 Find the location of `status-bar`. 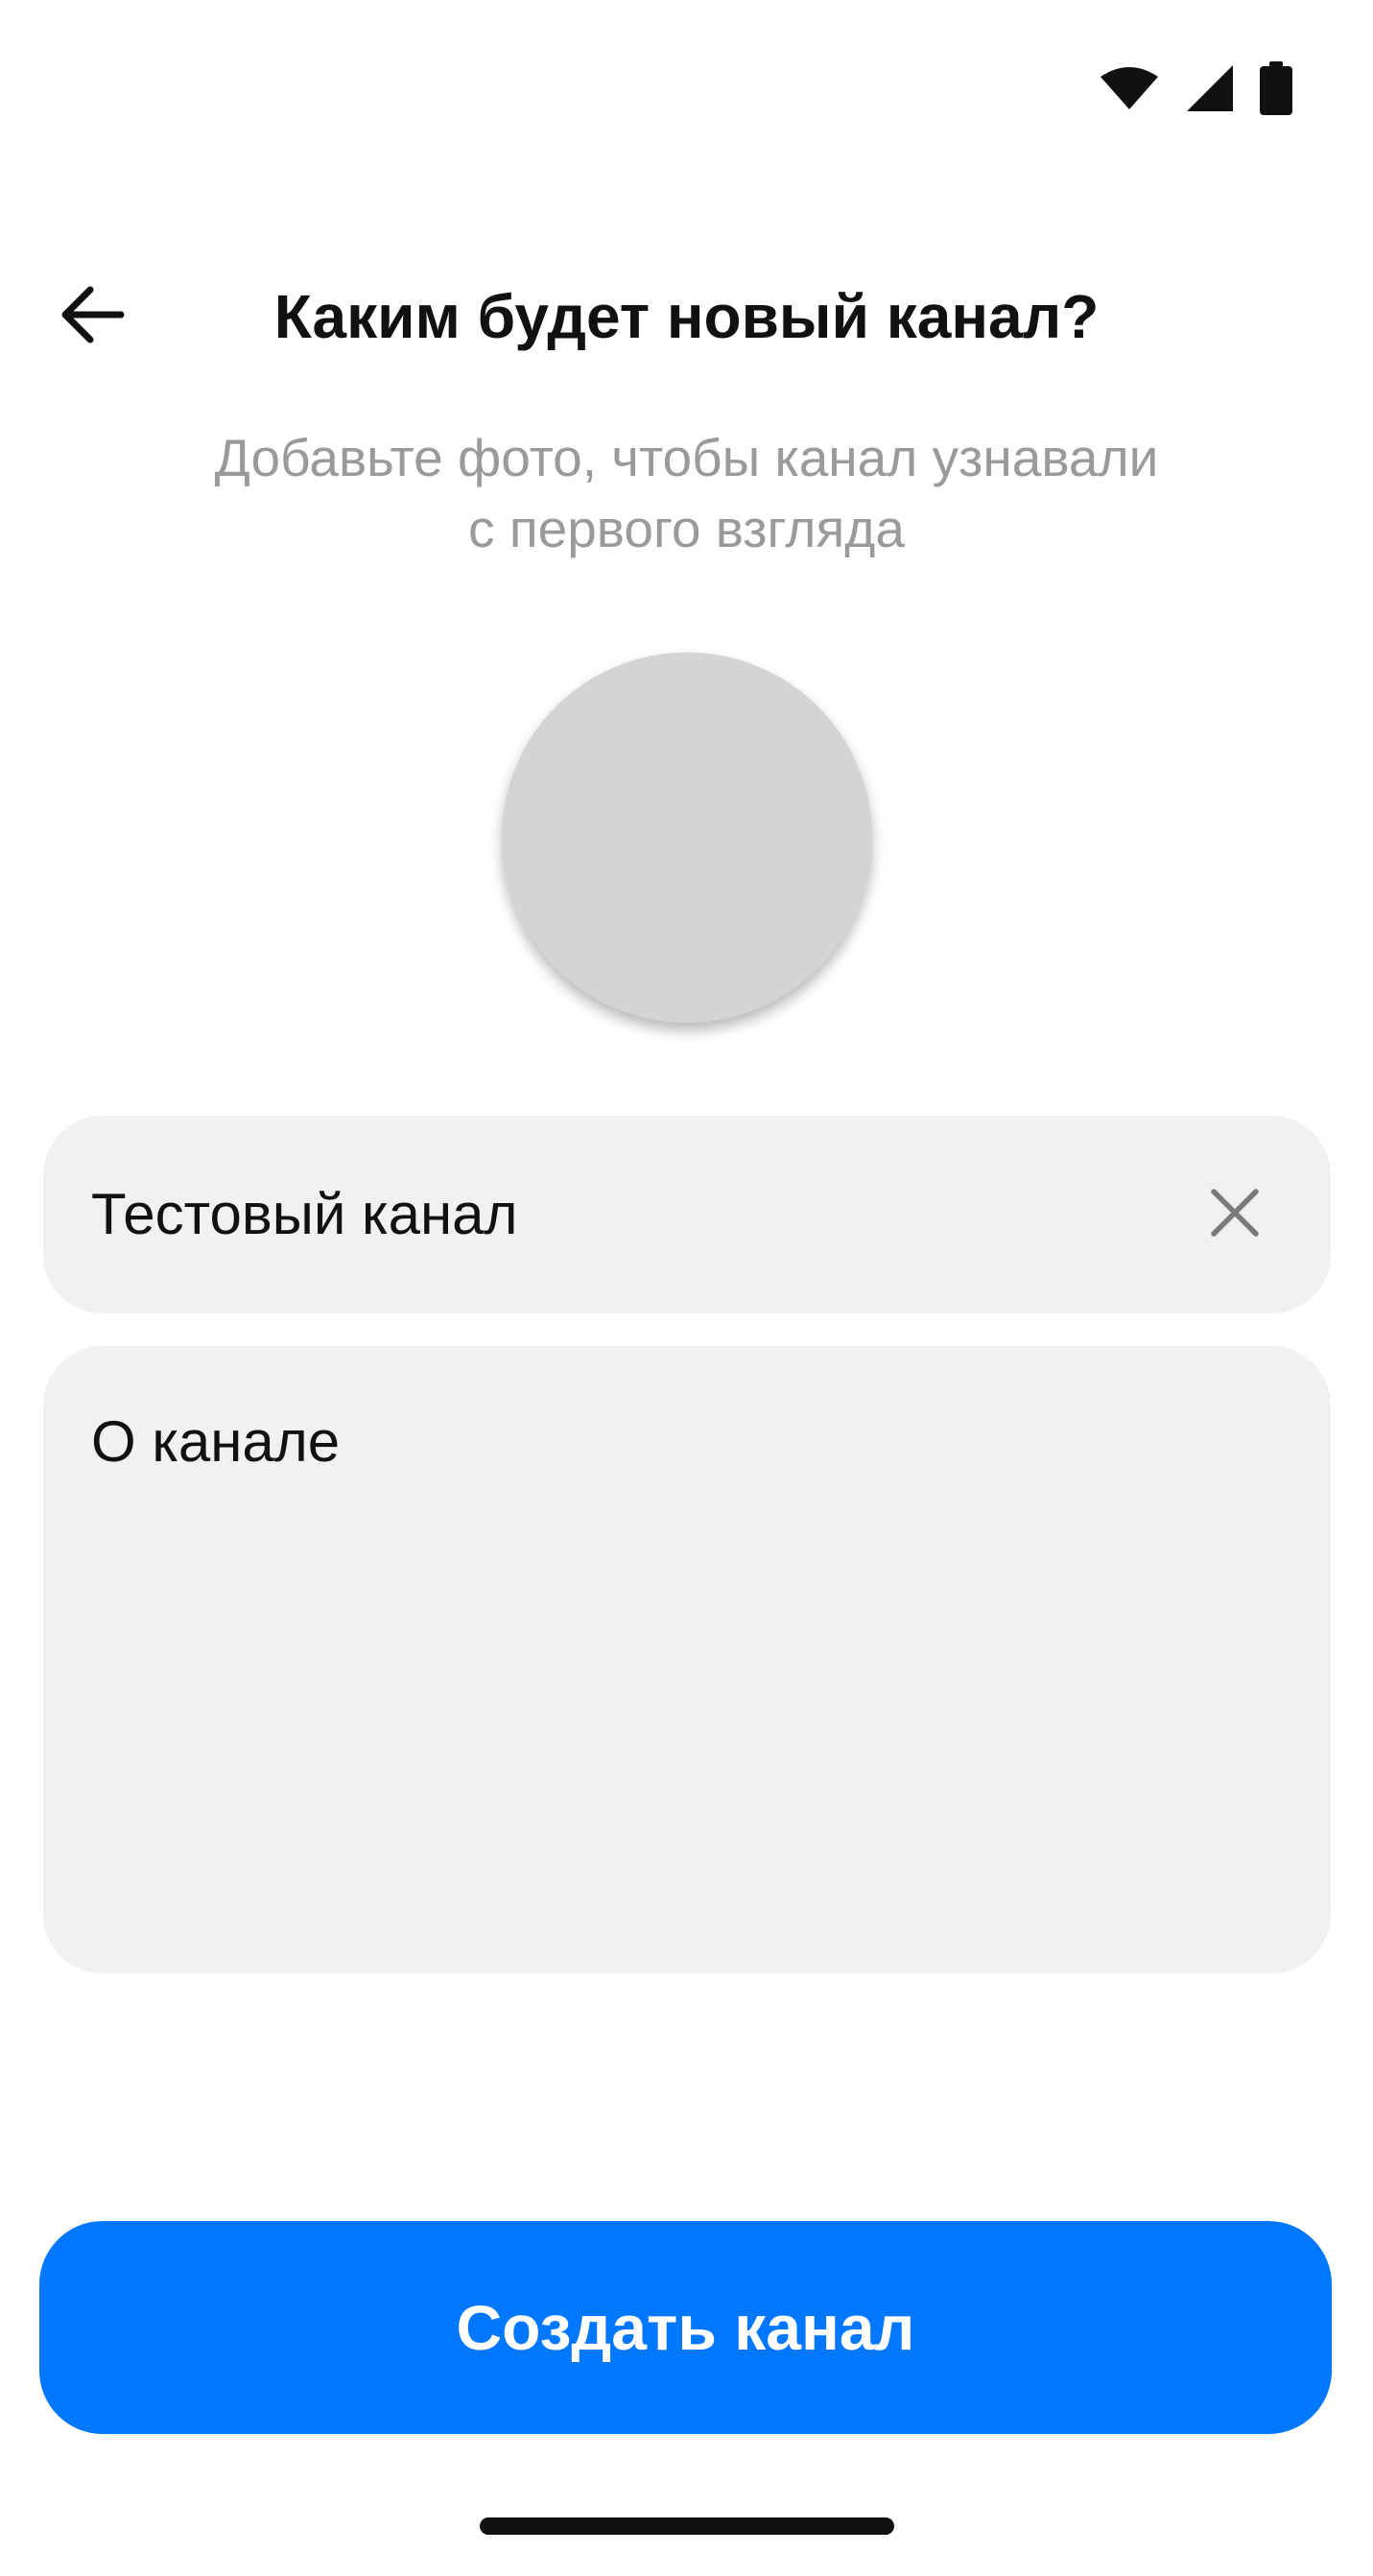

status-bar is located at coordinates (1195, 88).